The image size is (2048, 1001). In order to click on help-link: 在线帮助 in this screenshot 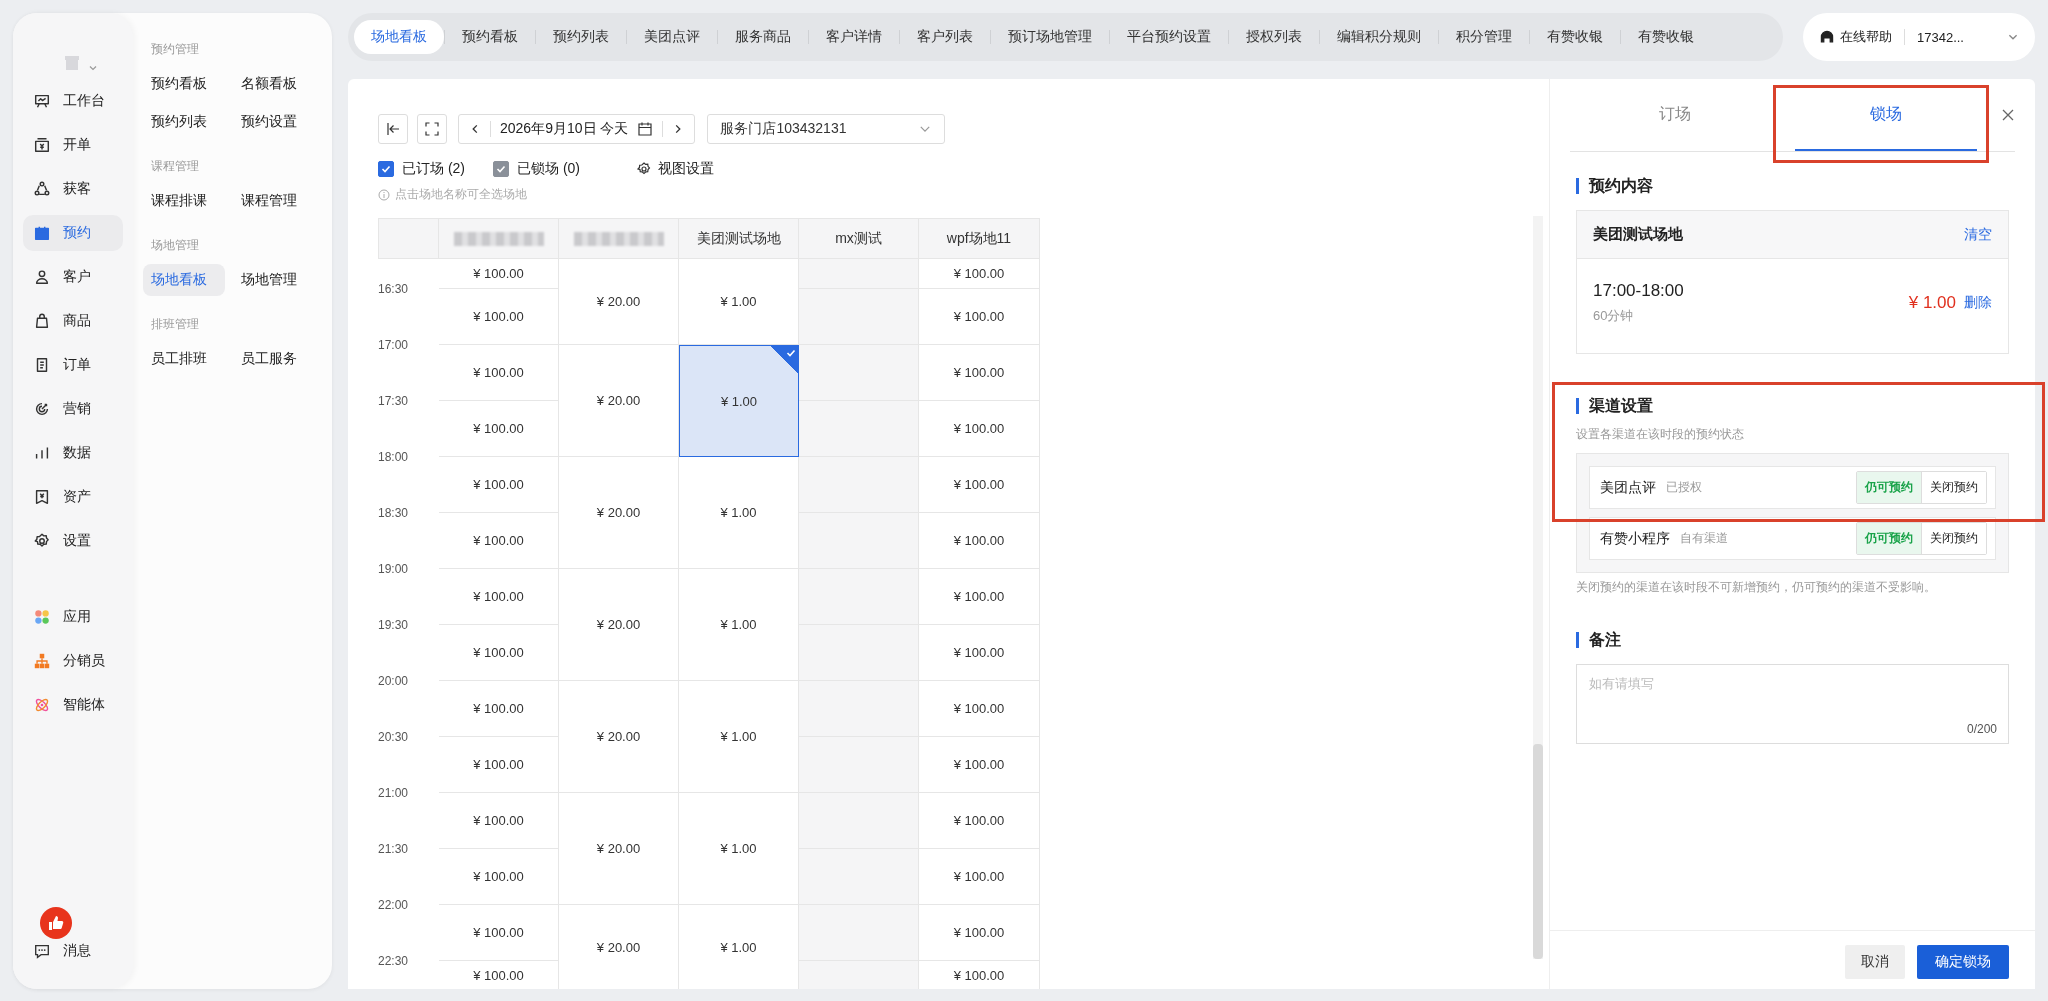, I will do `click(1855, 37)`.